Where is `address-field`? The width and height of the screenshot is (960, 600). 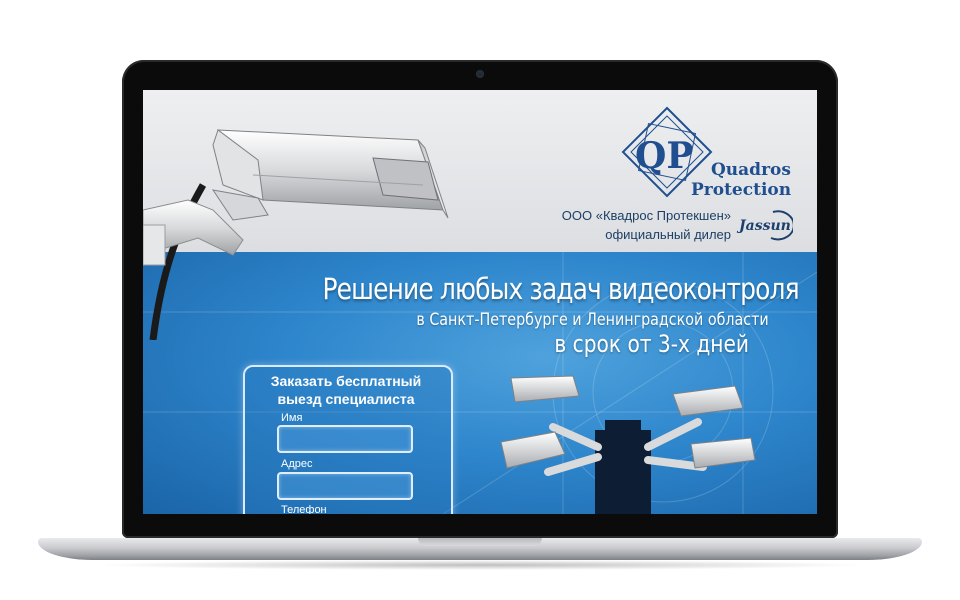 address-field is located at coordinates (345, 486).